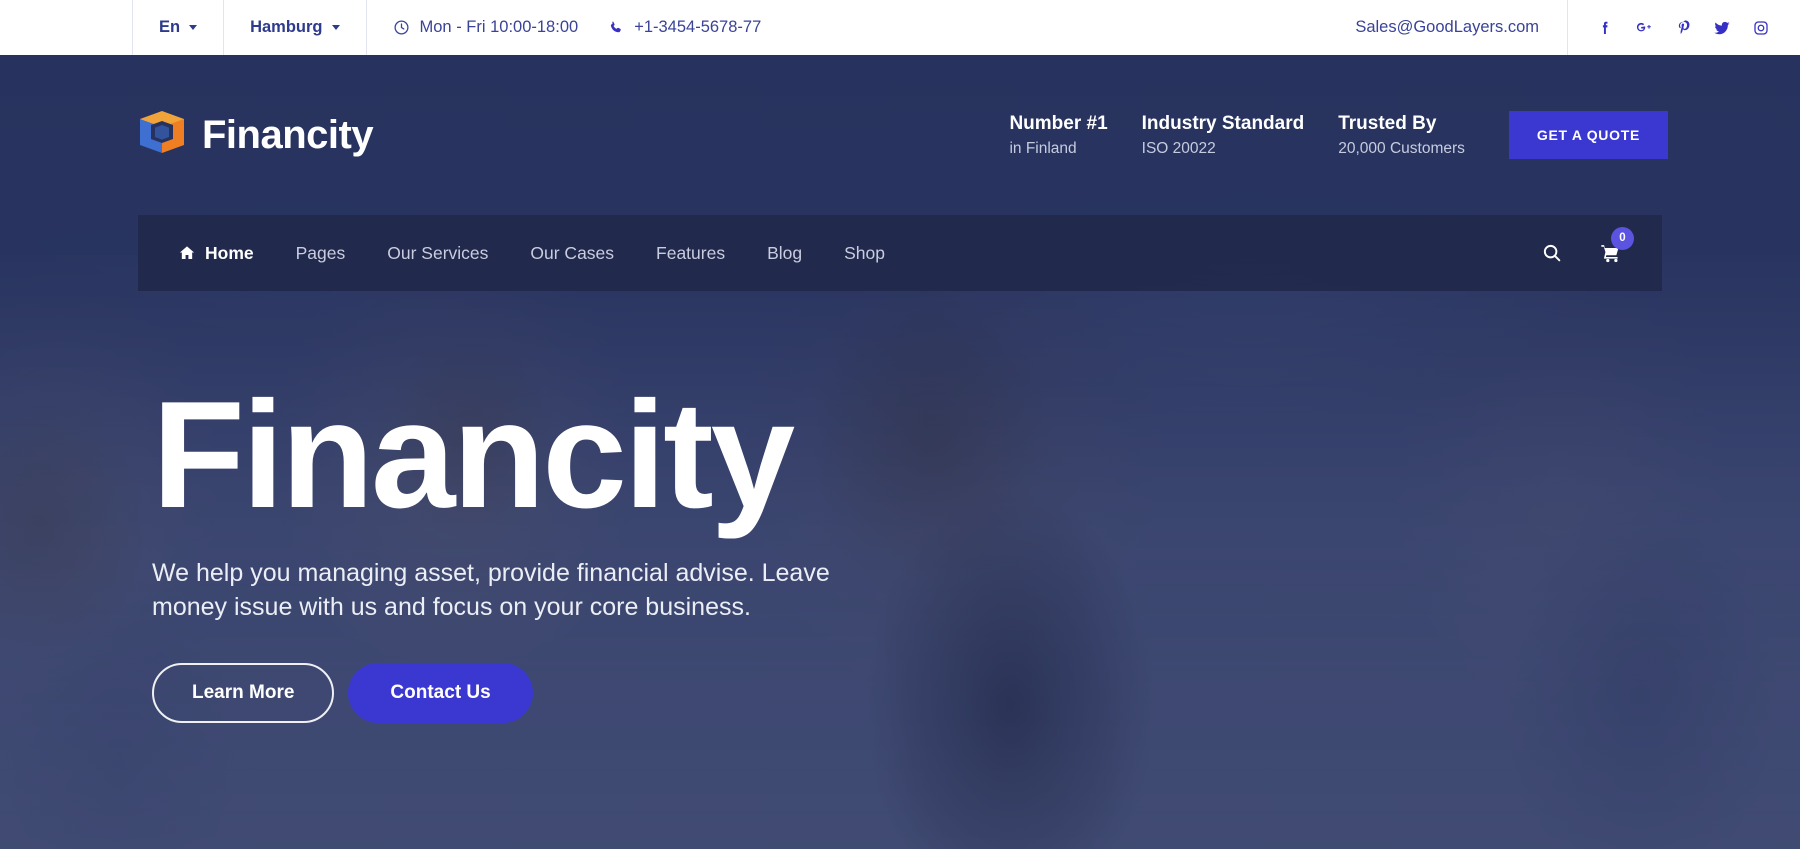  Describe the element at coordinates (1058, 135) in the screenshot. I see `header-stat: Number #1 in Finland` at that location.